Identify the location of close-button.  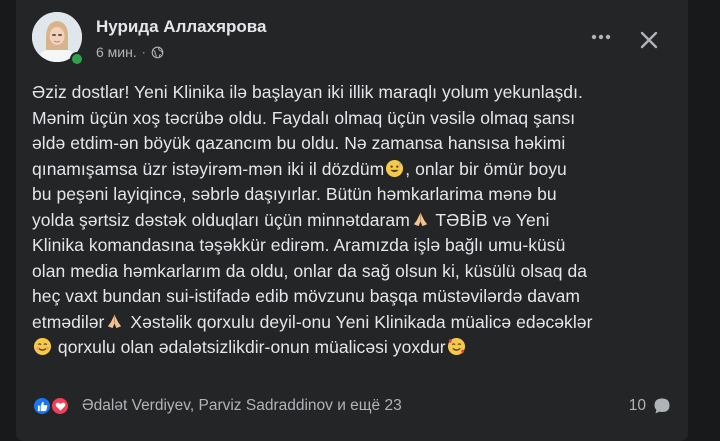
(649, 40).